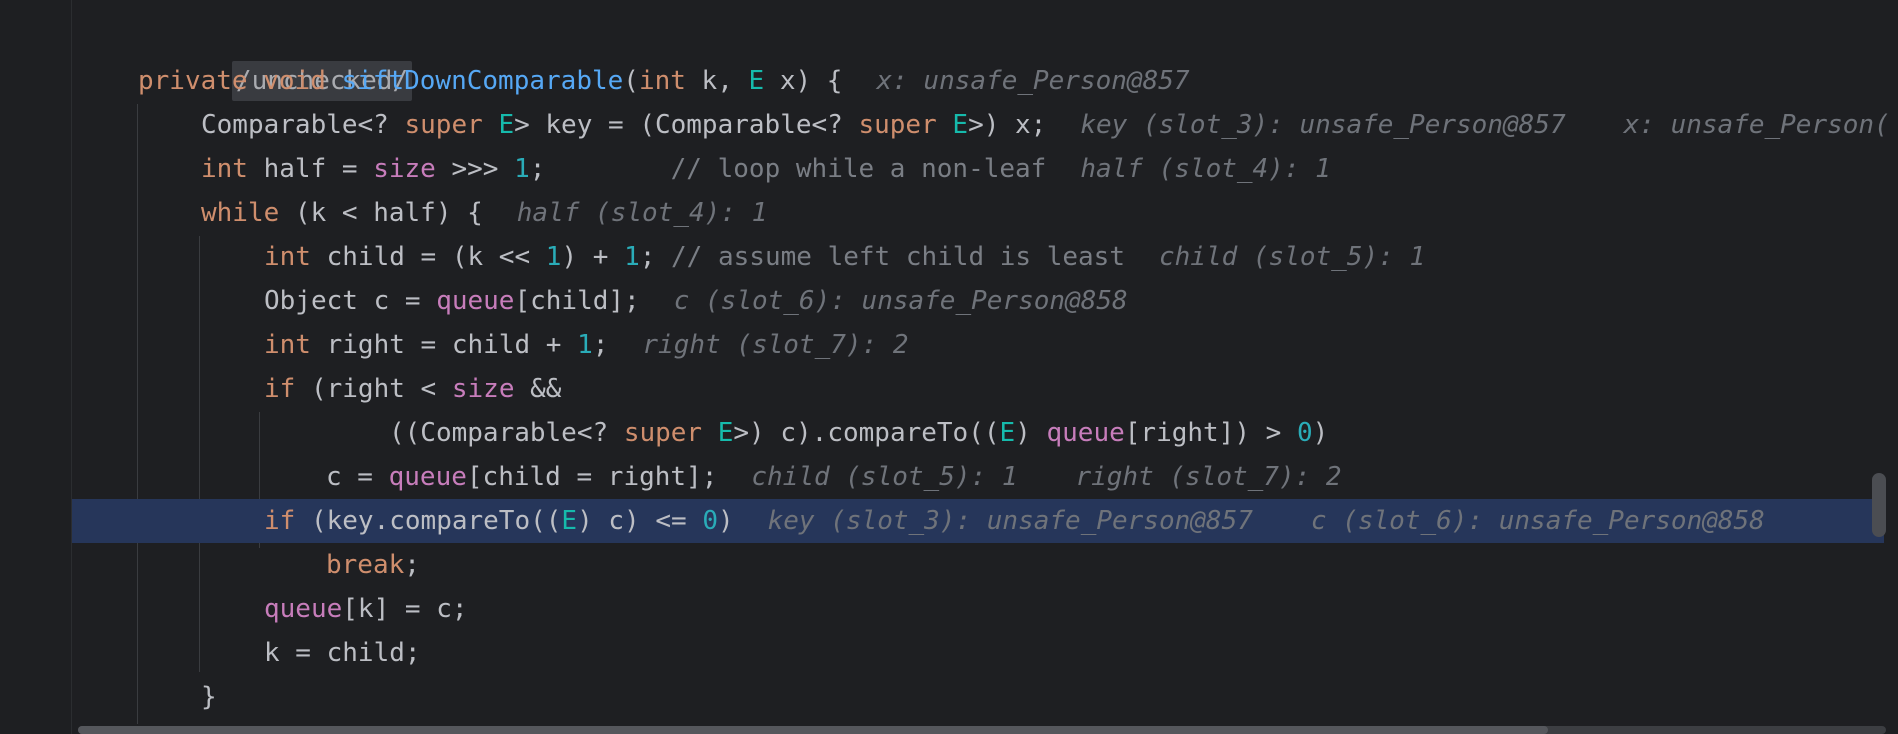 Image resolution: width=1898 pixels, height=734 pixels. I want to click on code-text: Comparable<?, so click(303, 125).